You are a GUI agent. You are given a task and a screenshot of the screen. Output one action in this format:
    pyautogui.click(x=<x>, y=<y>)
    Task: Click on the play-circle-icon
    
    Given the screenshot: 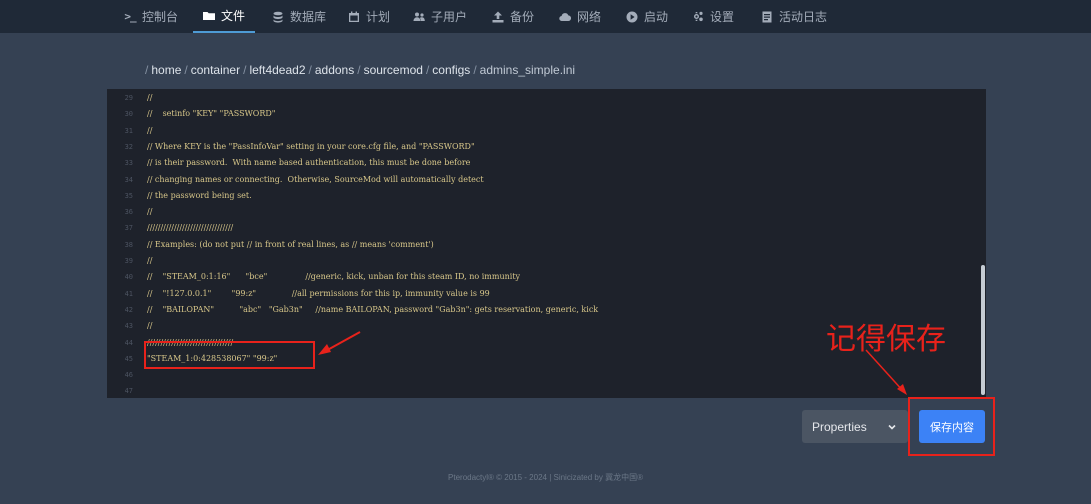 What is the action you would take?
    pyautogui.click(x=632, y=17)
    